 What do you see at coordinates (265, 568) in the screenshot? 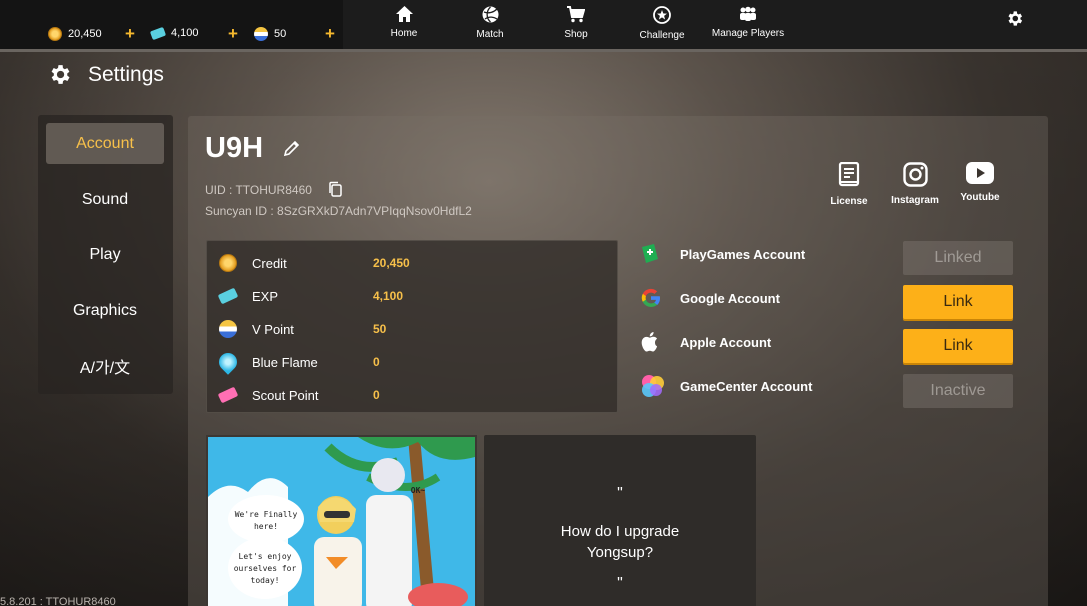
I see `speech-bubble: Let's enjoy ourselves for today!` at bounding box center [265, 568].